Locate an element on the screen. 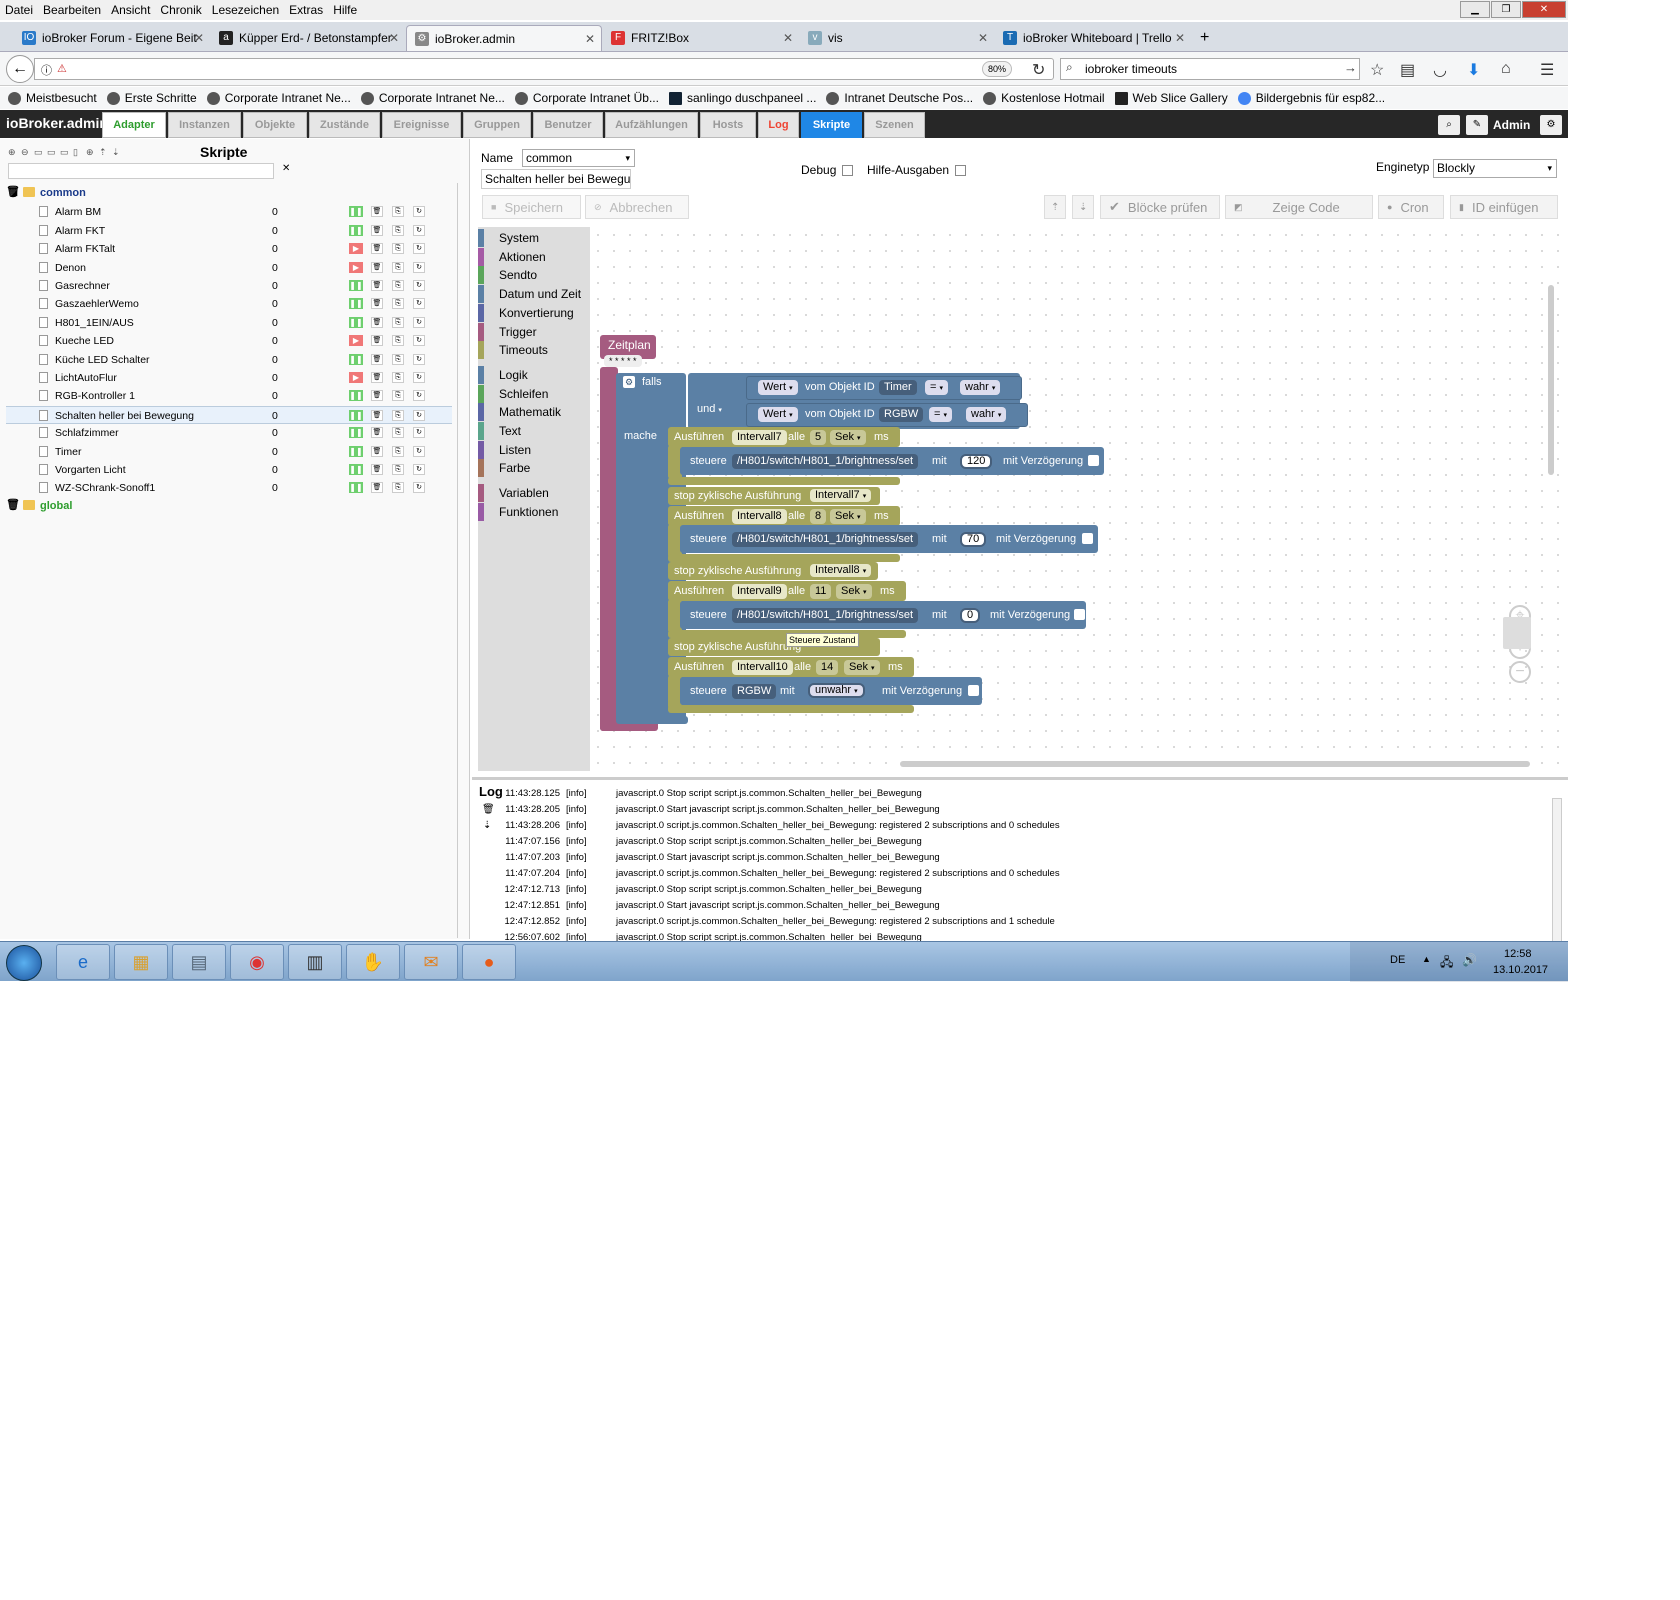  home-icon: ⌂ is located at coordinates (1506, 69).